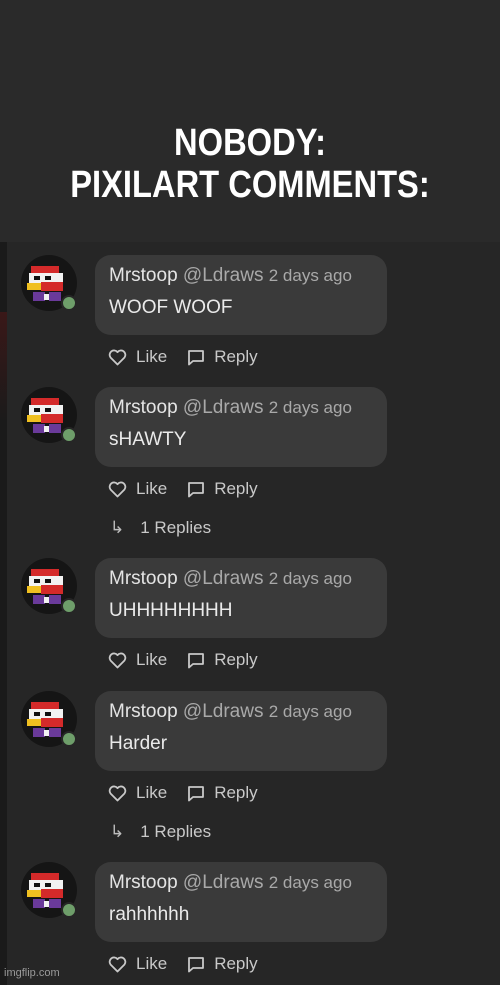 The width and height of the screenshot is (500, 985). I want to click on comment-text: sHAWTY, so click(148, 439).